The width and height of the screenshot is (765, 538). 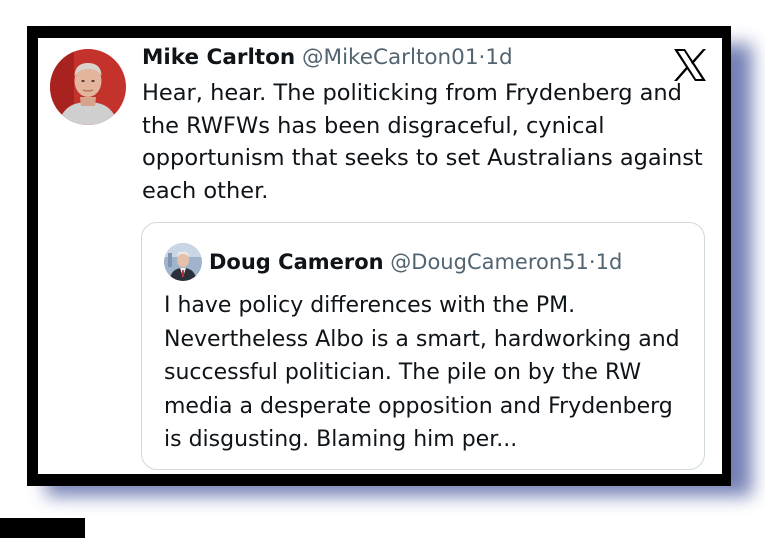 What do you see at coordinates (218, 57) in the screenshot?
I see `author-name: Mike Carlton` at bounding box center [218, 57].